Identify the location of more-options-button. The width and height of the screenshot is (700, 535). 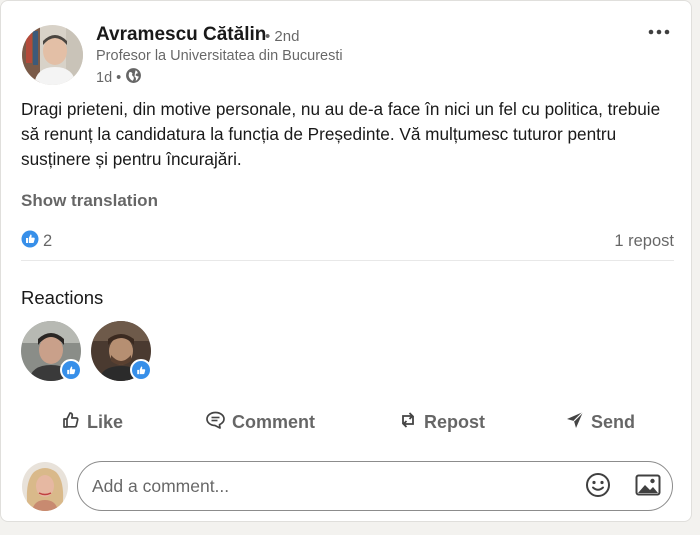
(659, 31).